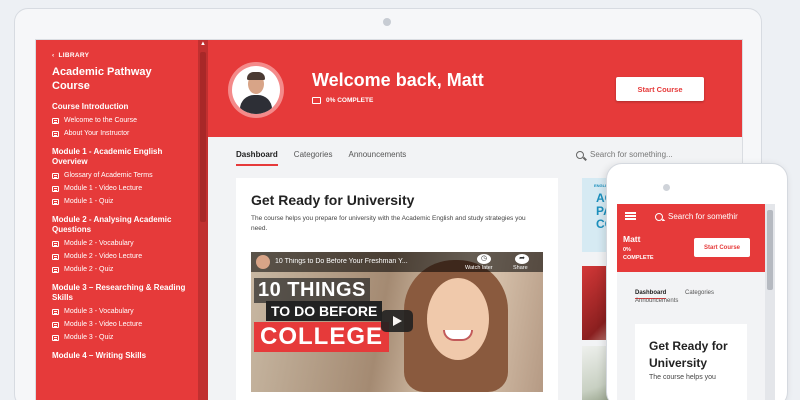 The image size is (800, 400). I want to click on sidebar-lesson-label: Module 2 - Video Lecture, so click(103, 256).